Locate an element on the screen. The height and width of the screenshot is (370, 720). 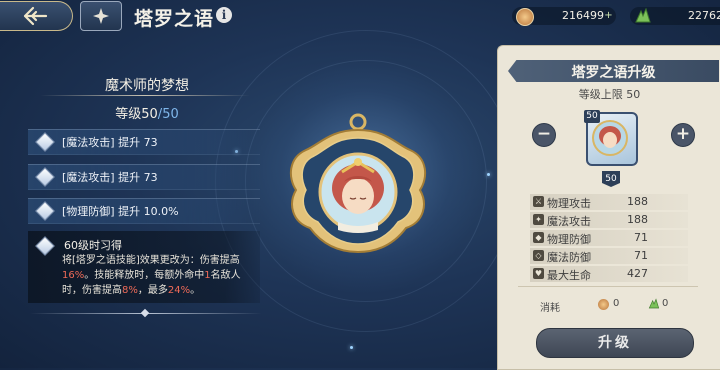
heart-icon: ♥ is located at coordinates (538, 273).